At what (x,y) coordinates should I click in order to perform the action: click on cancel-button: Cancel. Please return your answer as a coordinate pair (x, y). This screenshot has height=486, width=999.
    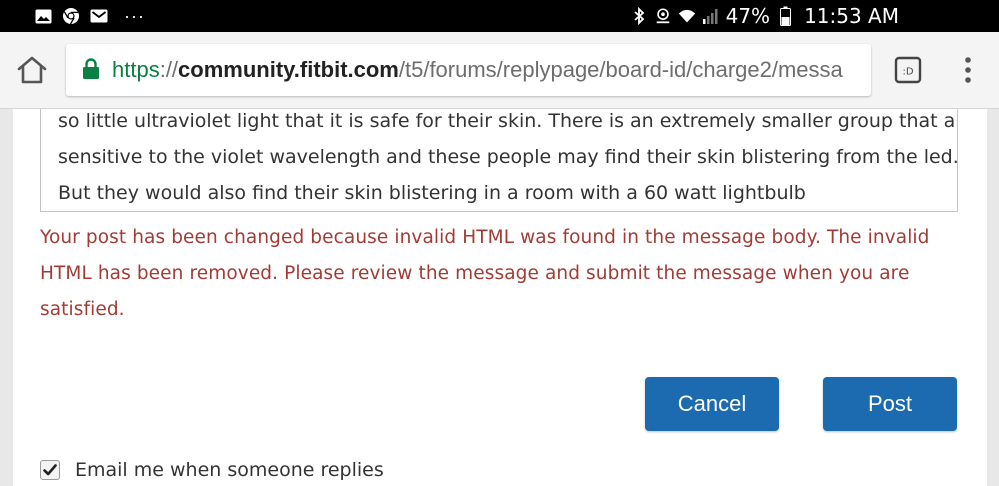
    Looking at the image, I should click on (712, 404).